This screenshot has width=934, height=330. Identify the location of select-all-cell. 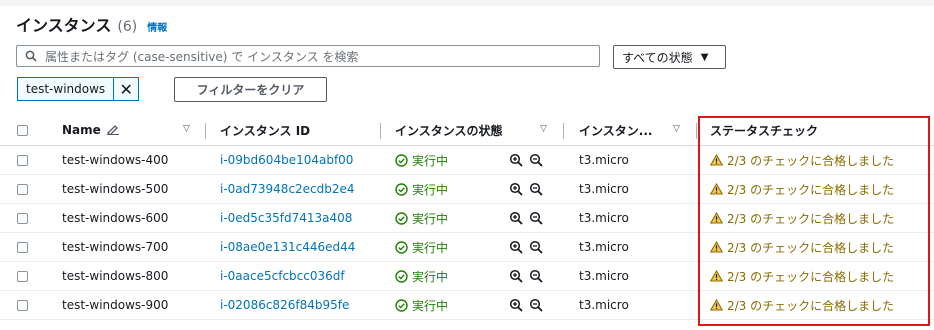
(22, 130).